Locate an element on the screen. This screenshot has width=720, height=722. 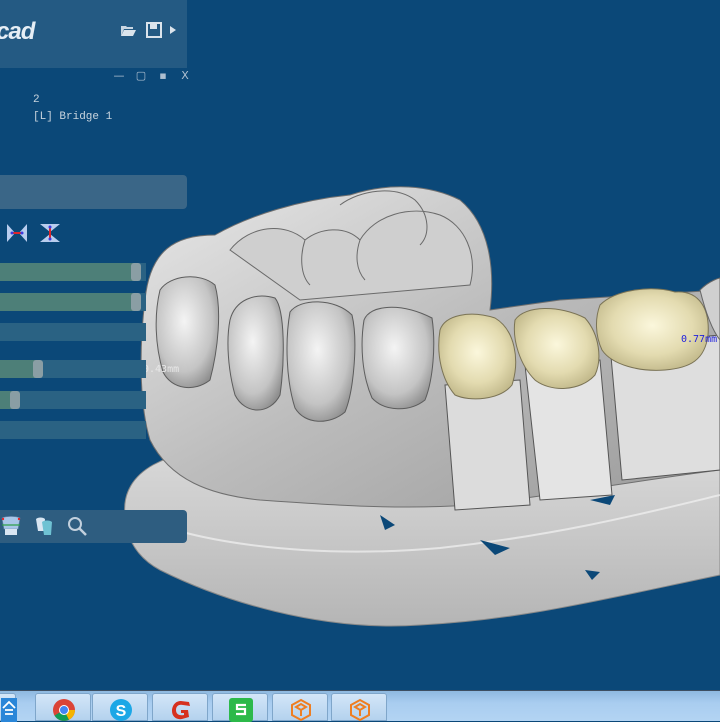
horizontal-contact-icon is located at coordinates (17, 233).